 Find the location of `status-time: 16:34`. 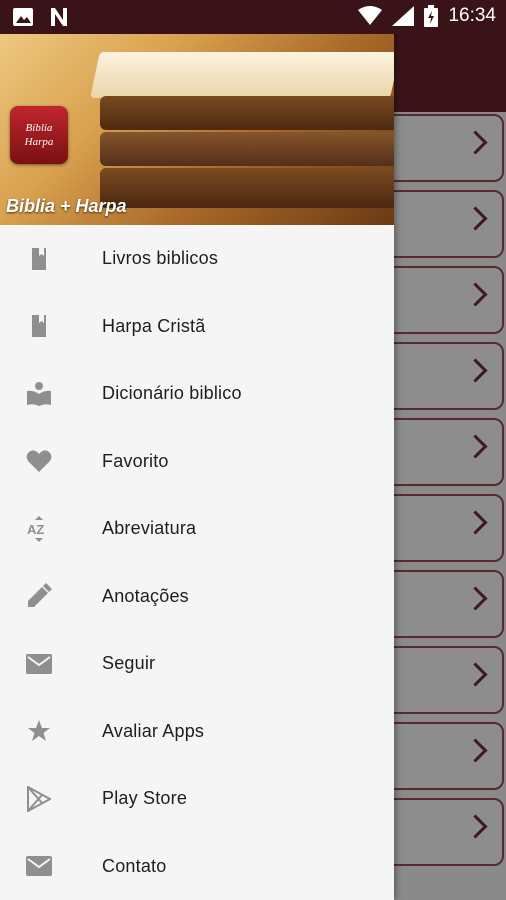

status-time: 16:34 is located at coordinates (472, 15).